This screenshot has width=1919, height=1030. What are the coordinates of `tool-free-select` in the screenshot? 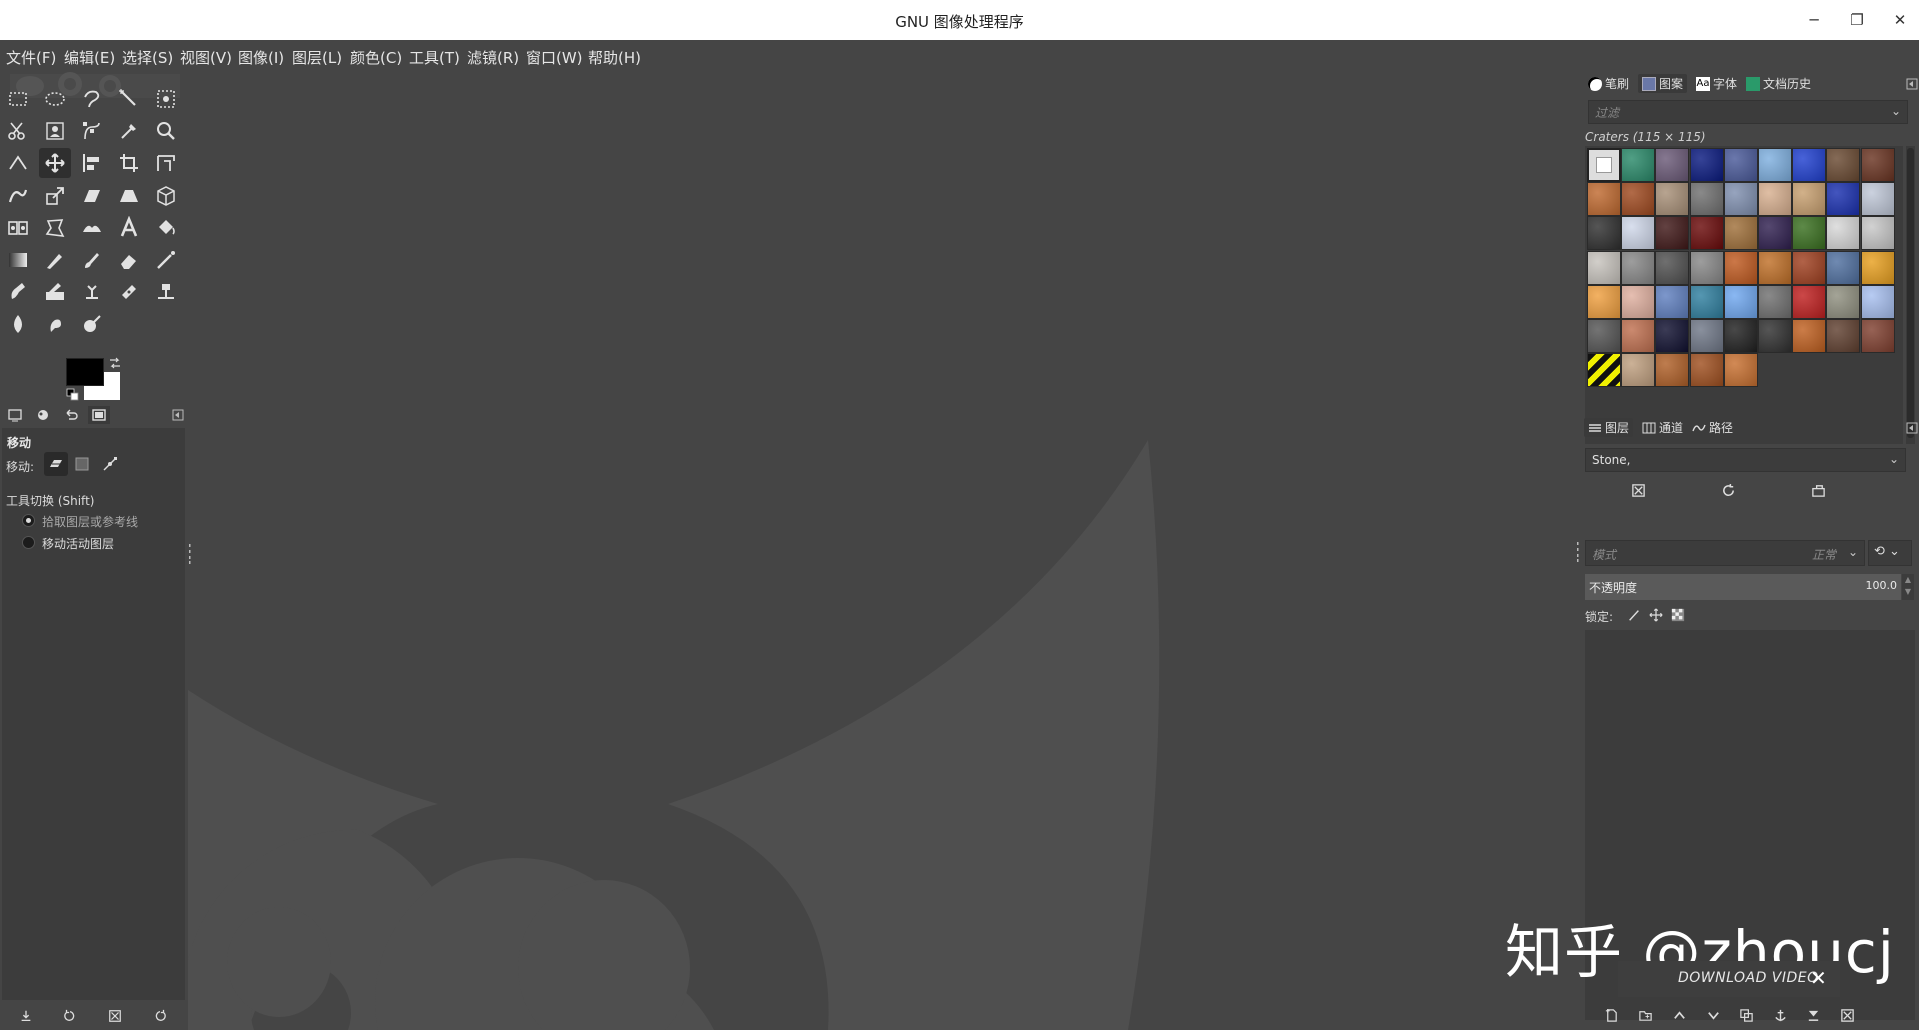 It's located at (92, 99).